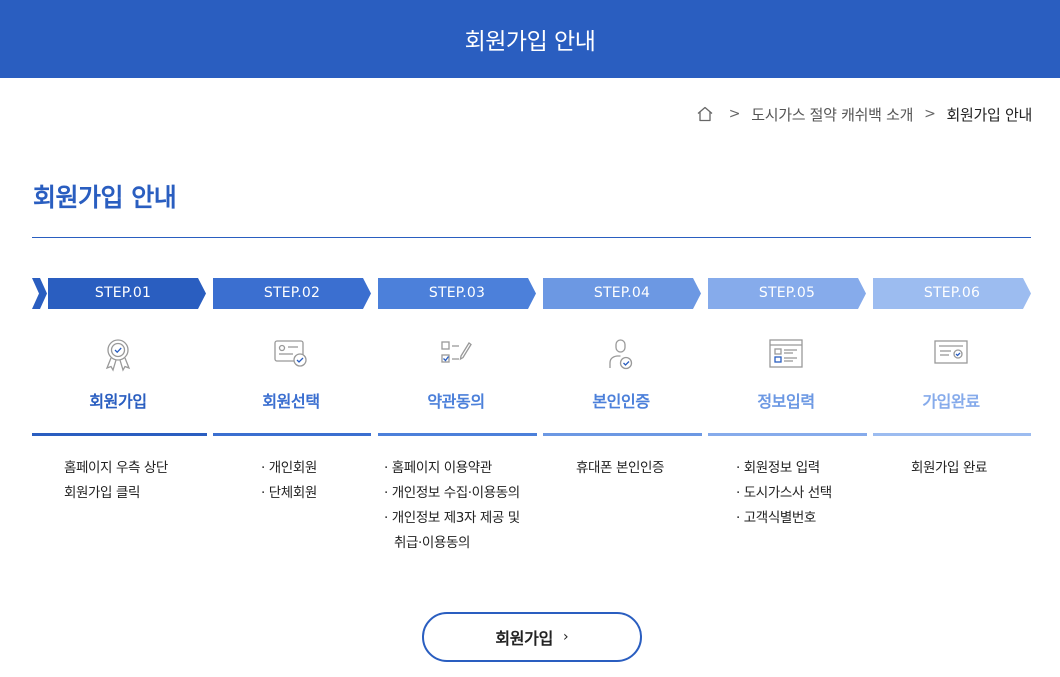 Image resolution: width=1060 pixels, height=677 pixels. I want to click on certificate-check-icon, so click(951, 353).